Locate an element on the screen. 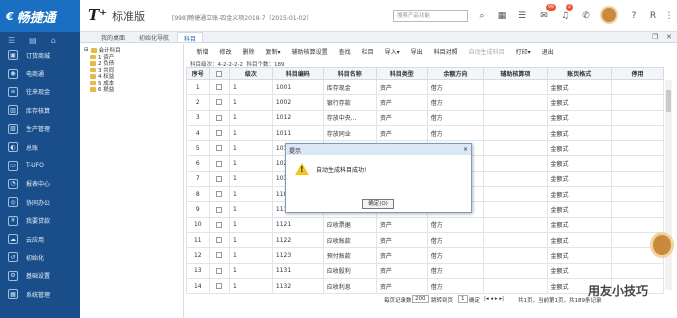  help-icon: ? is located at coordinates (634, 15).